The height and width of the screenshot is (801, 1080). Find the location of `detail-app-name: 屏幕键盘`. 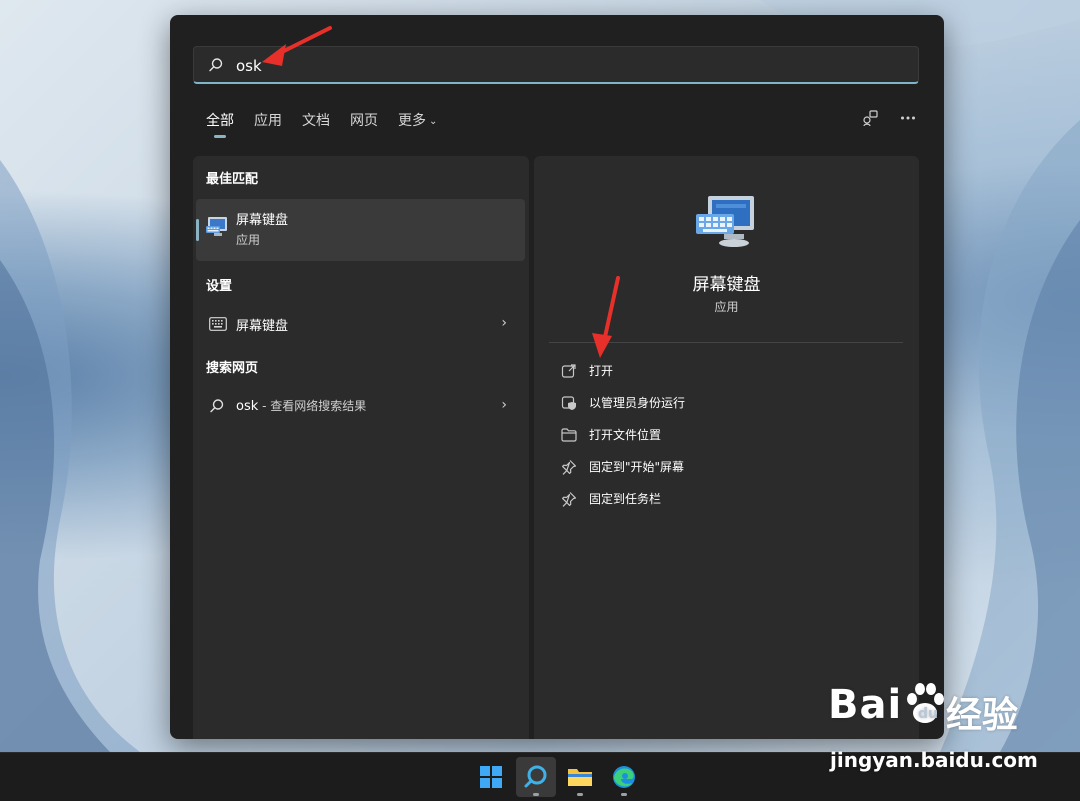

detail-app-name: 屏幕键盘 is located at coordinates (726, 285).